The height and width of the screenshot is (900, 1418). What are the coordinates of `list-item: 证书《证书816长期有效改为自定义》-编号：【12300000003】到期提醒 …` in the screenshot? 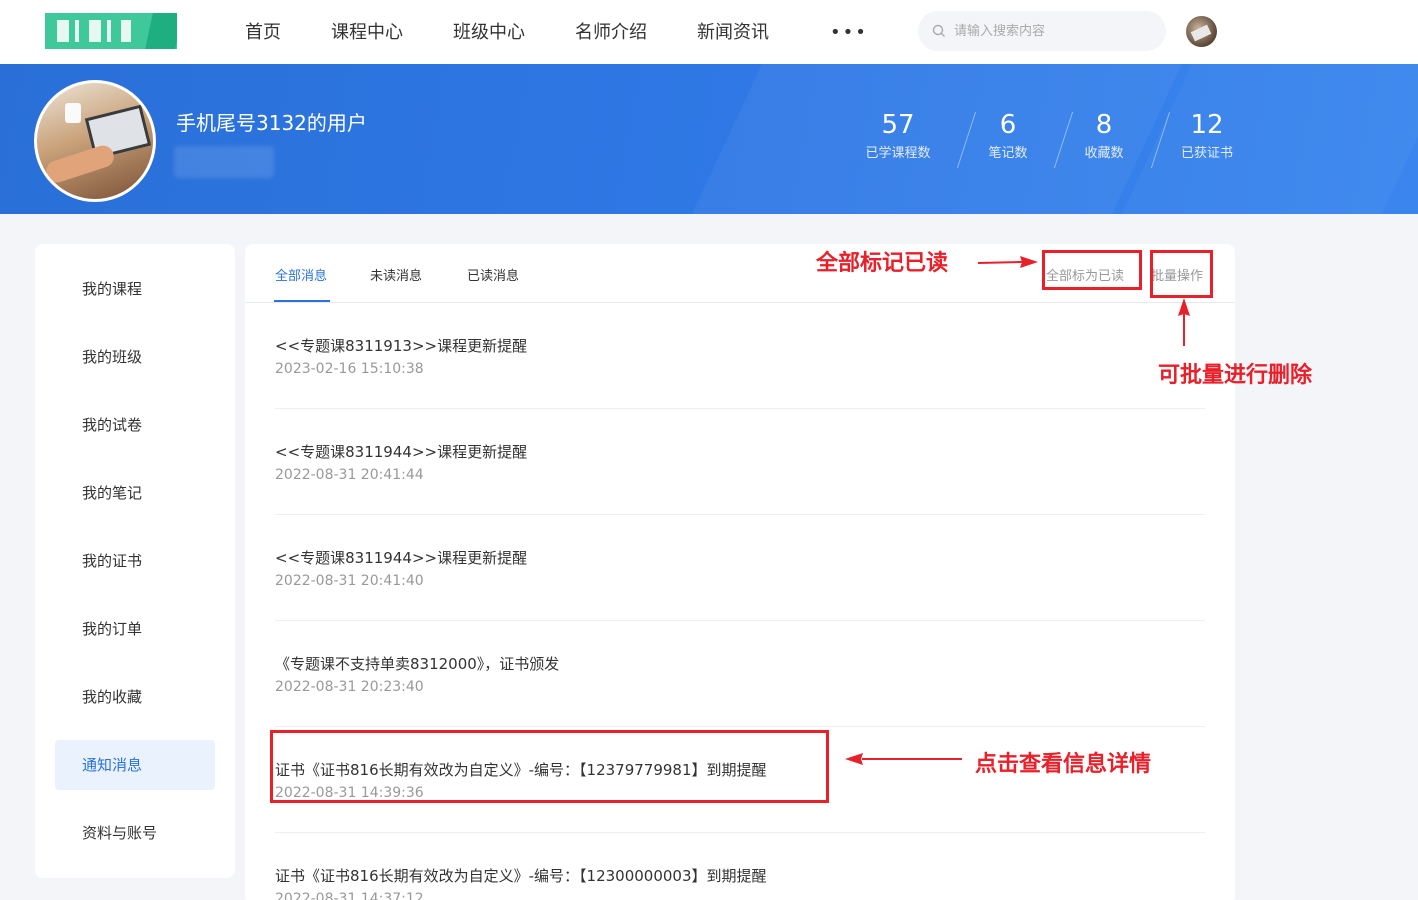 It's located at (740, 866).